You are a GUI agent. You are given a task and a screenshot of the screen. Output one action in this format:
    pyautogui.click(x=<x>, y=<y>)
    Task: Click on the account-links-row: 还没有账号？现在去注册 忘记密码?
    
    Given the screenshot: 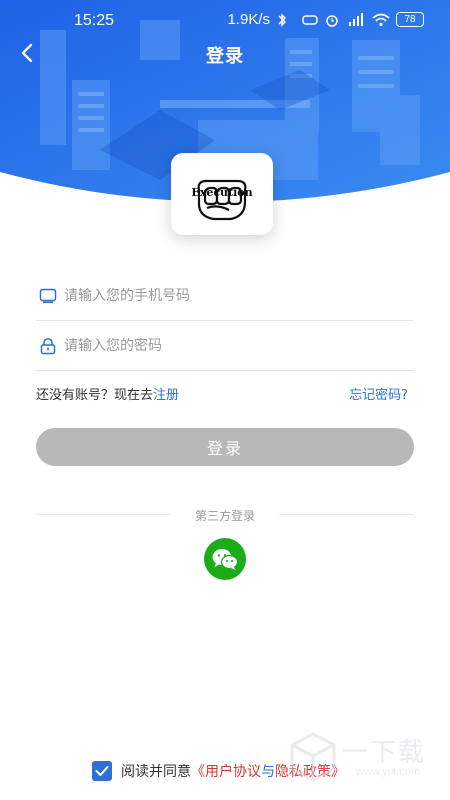 What is the action you would take?
    pyautogui.click(x=225, y=392)
    